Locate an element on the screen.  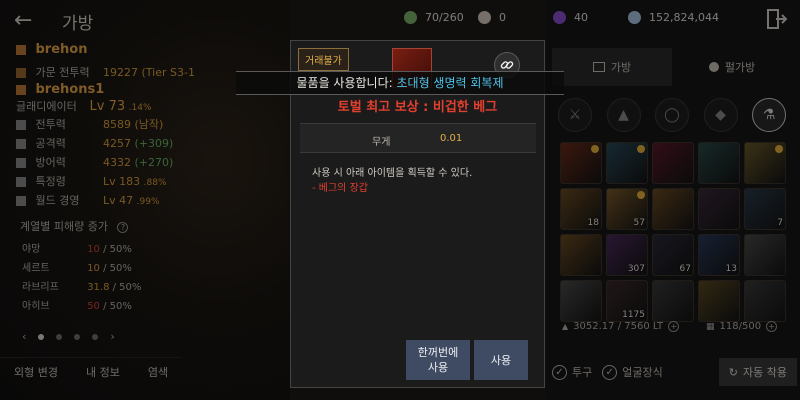
energy-value: 70/260 is located at coordinates (444, 17).